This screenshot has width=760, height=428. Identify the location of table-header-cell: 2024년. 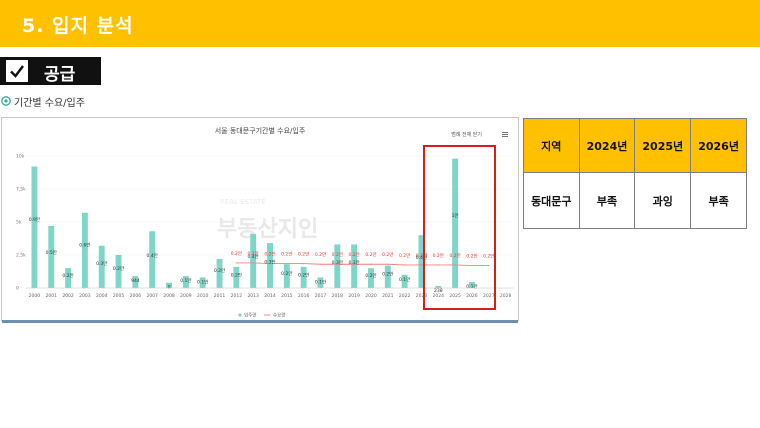
(607, 145).